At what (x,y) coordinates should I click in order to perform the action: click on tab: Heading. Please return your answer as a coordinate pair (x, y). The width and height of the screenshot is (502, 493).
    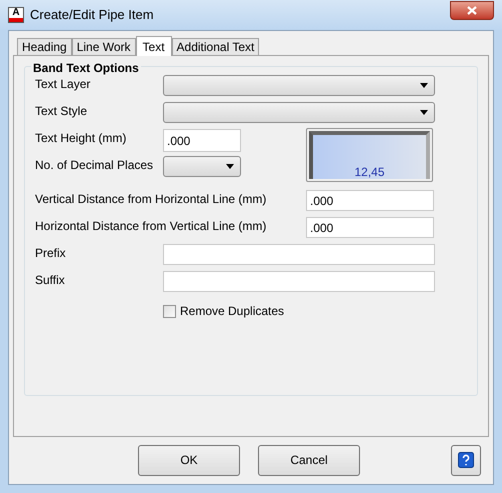
    Looking at the image, I should click on (44, 46).